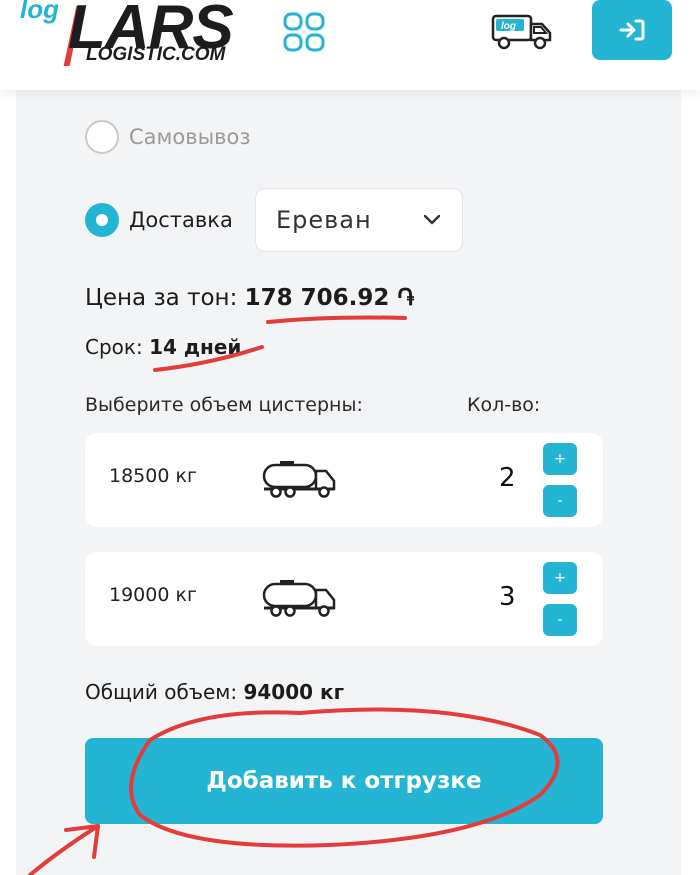  What do you see at coordinates (507, 478) in the screenshot?
I see `tank-quantity: 2` at bounding box center [507, 478].